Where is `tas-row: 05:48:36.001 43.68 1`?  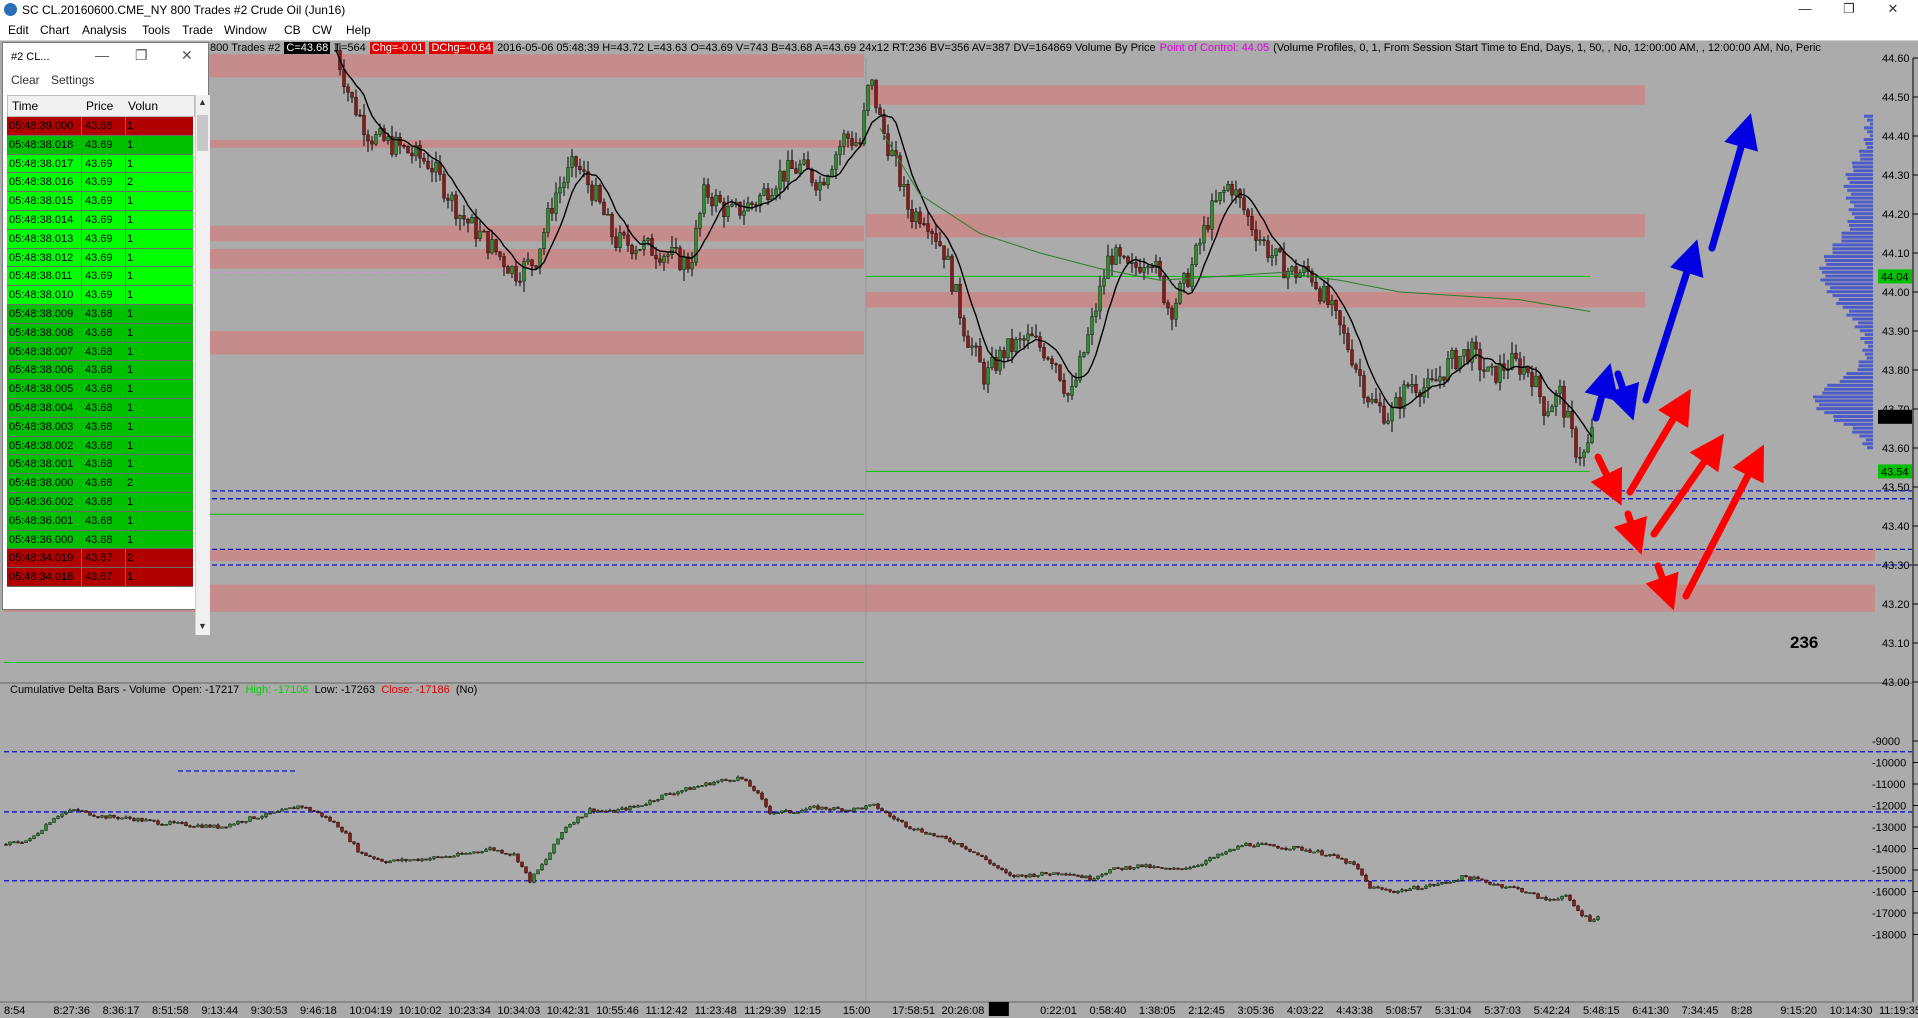
tas-row: 05:48:36.001 43.68 1 is located at coordinates (100, 521).